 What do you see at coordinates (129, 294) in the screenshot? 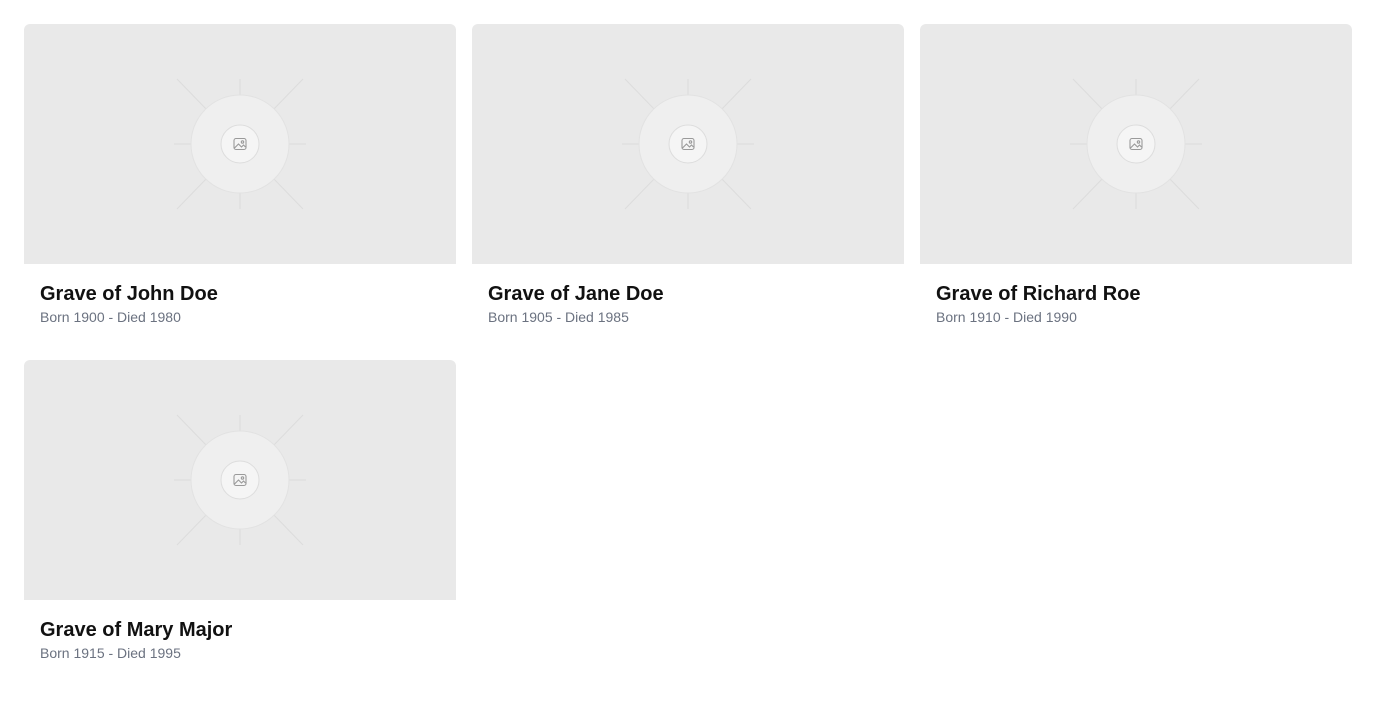
I see `card-title: Grave of John Doe` at bounding box center [129, 294].